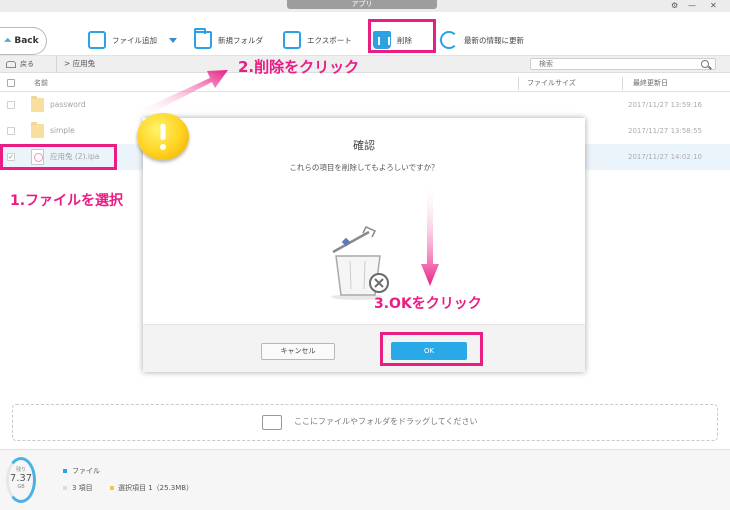  I want to click on breadcrumb: > 应用兔, so click(79, 64).